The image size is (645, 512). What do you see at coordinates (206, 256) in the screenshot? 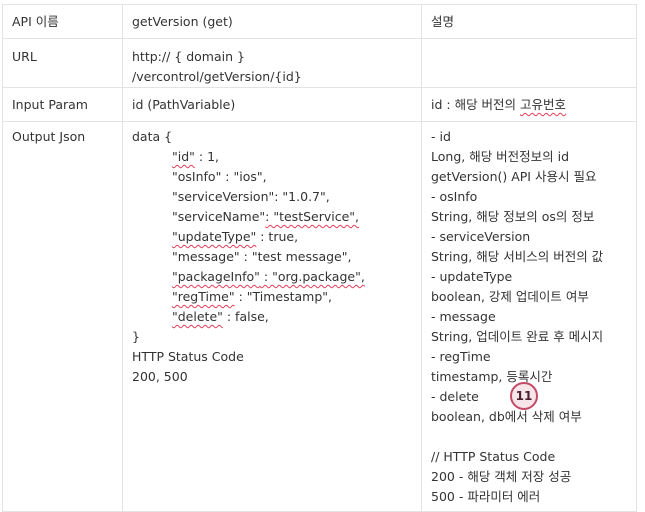
I see `code-field-key: "message"` at bounding box center [206, 256].